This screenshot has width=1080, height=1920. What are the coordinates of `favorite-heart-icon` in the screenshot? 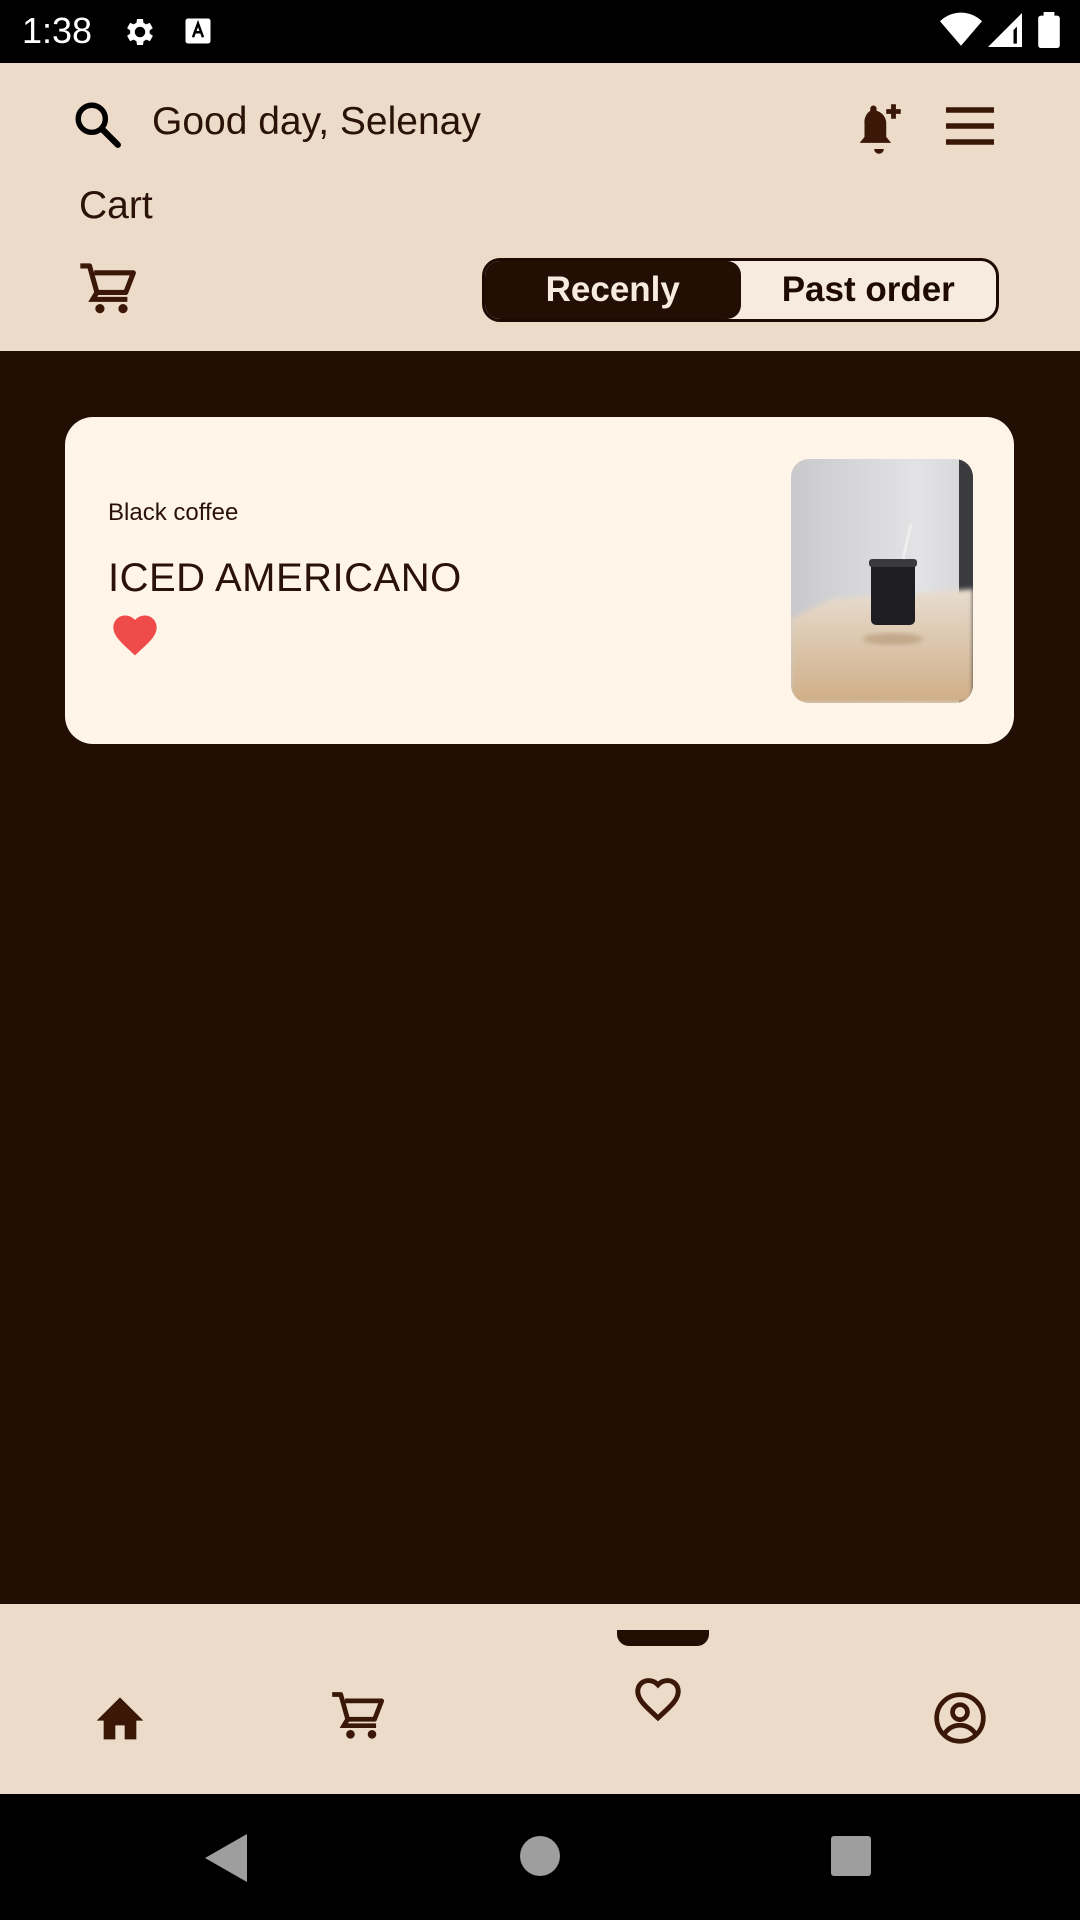 It's located at (135, 635).